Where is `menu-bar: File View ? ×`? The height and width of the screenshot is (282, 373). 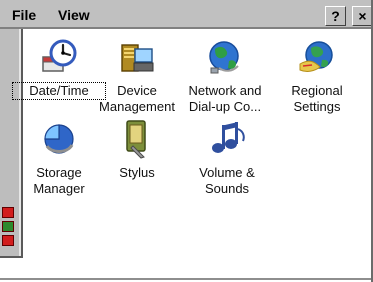 menu-bar: File View ? × is located at coordinates (186, 14).